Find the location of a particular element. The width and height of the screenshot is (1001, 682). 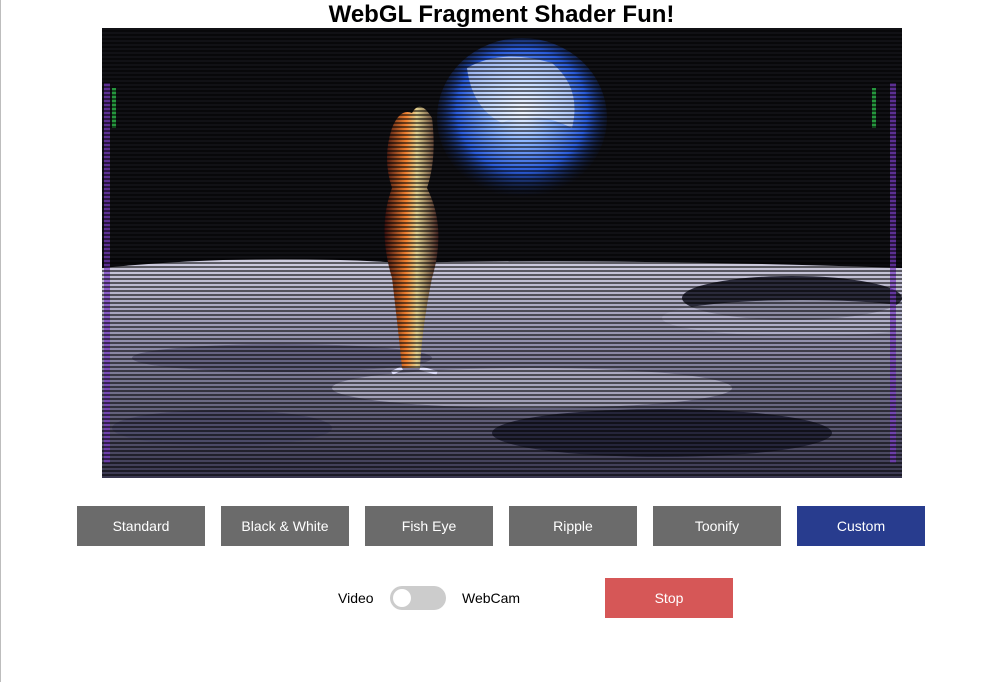

standard-button: Standard is located at coordinates (141, 526).